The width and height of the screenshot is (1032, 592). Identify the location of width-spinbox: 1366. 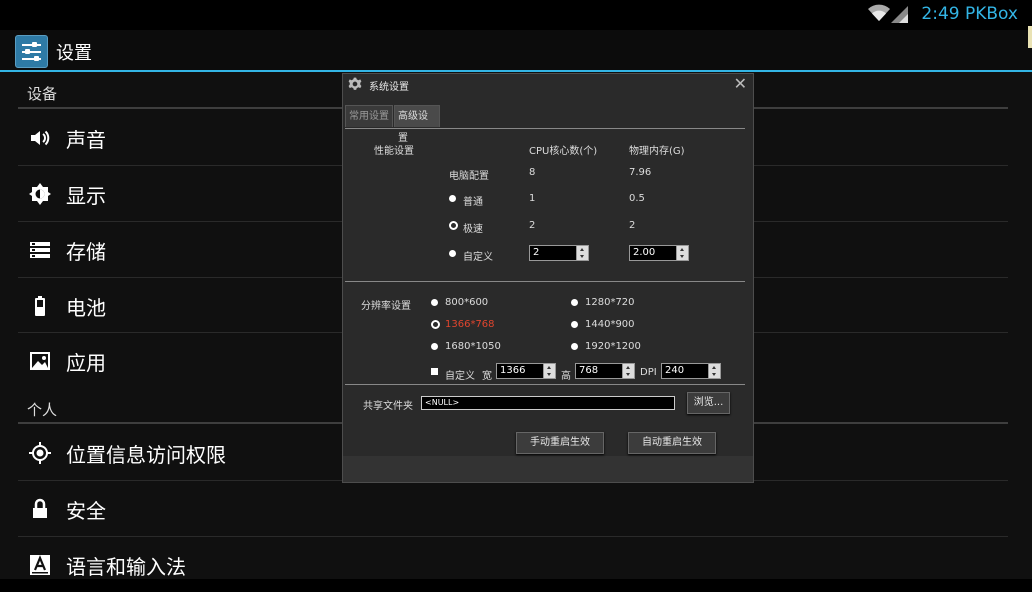
(526, 371).